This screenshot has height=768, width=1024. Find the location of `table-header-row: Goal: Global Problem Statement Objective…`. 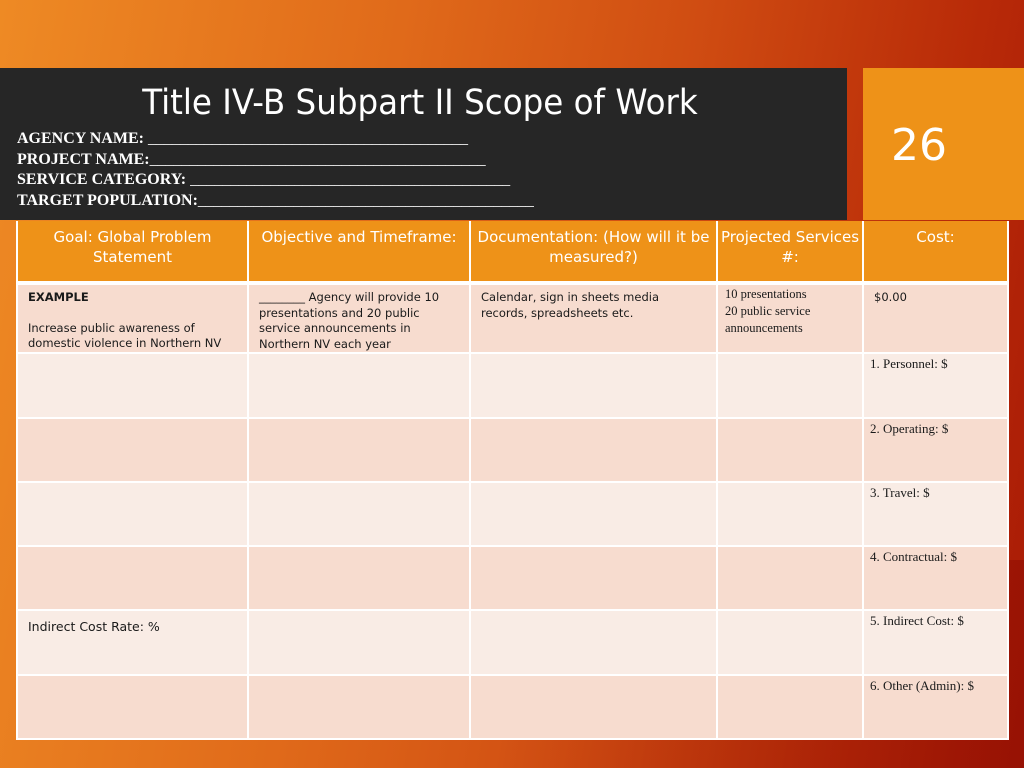

table-header-row: Goal: Global Problem Statement Objective… is located at coordinates (512, 252).